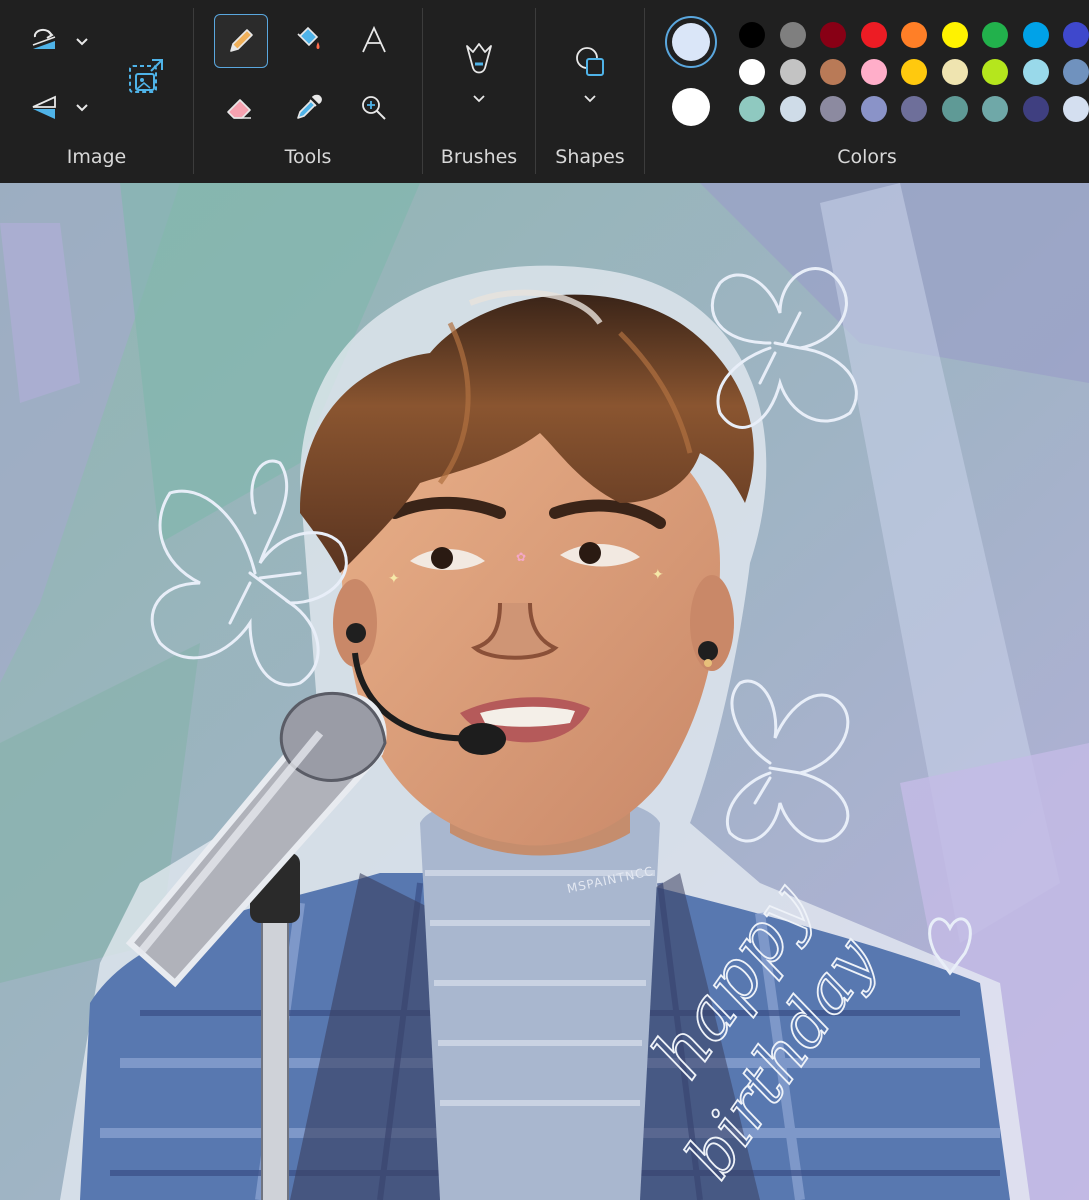 This screenshot has width=1089, height=1200. Describe the element at coordinates (479, 73) in the screenshot. I see `brush-icon` at that location.